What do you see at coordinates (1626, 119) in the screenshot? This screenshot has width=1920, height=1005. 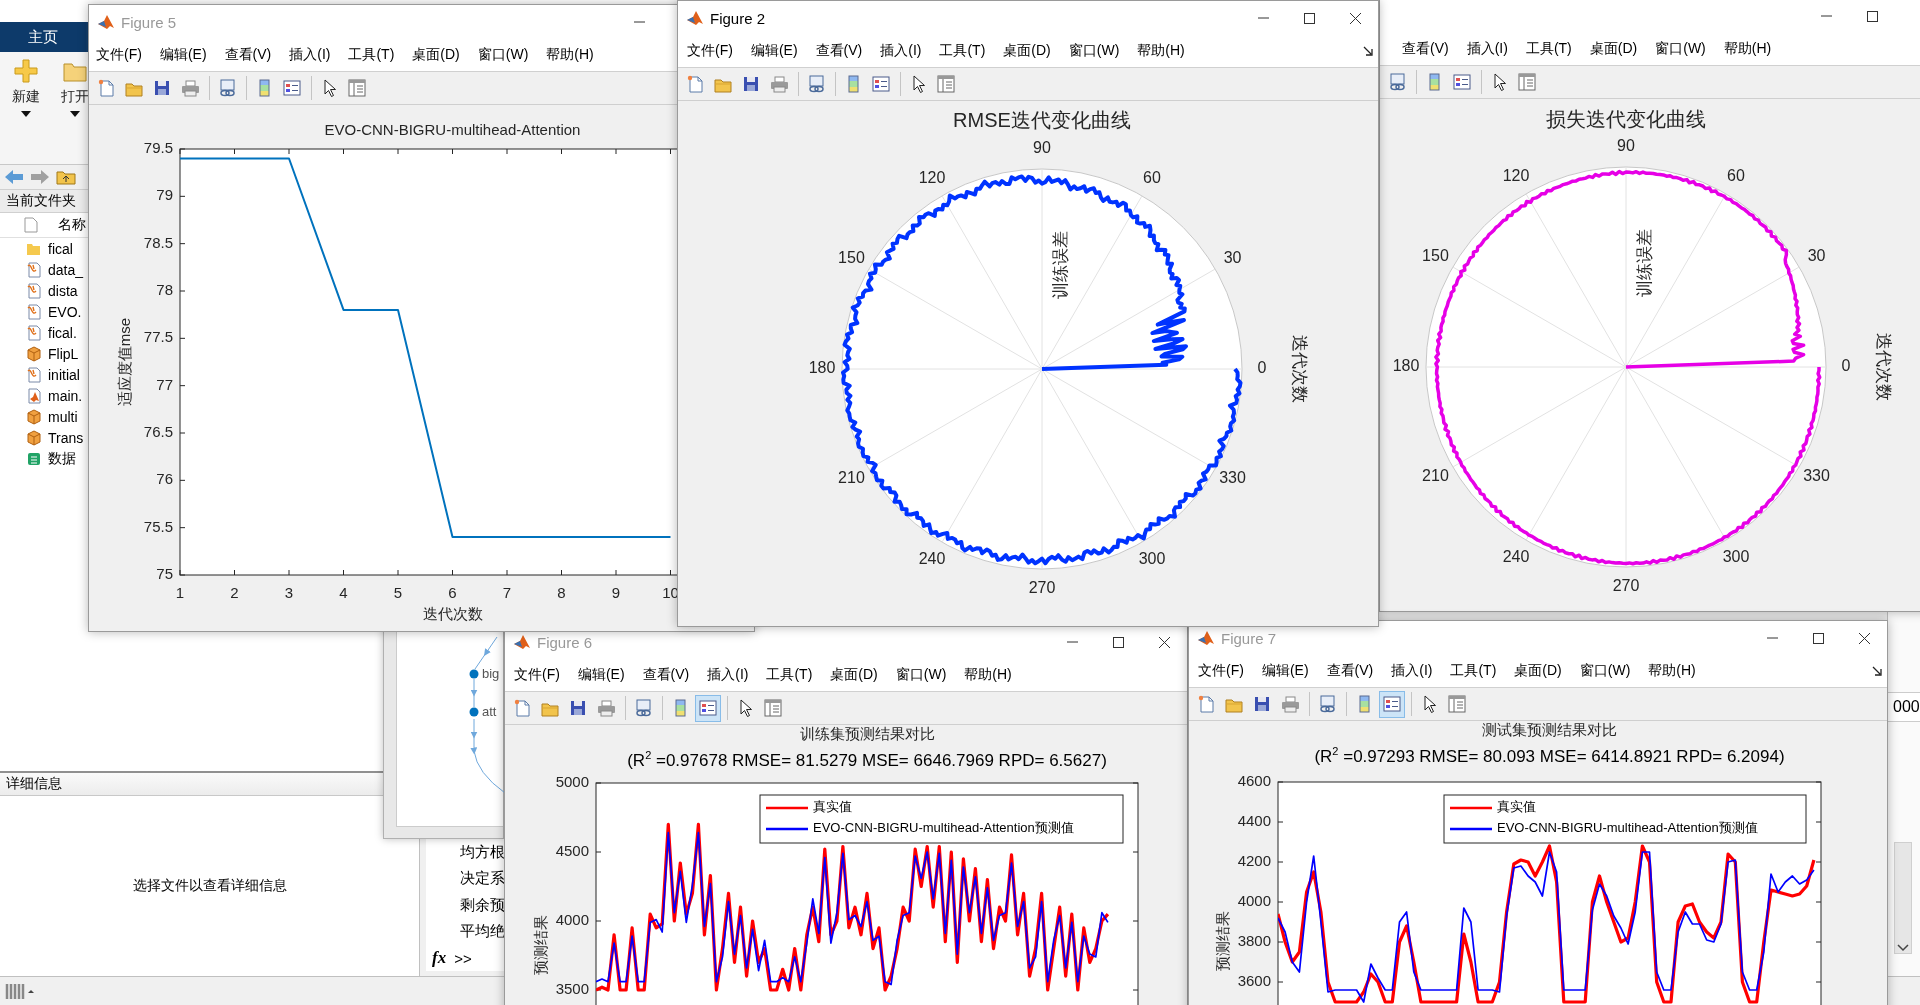 I see `chart-title: 损失迭代变化曲线` at bounding box center [1626, 119].